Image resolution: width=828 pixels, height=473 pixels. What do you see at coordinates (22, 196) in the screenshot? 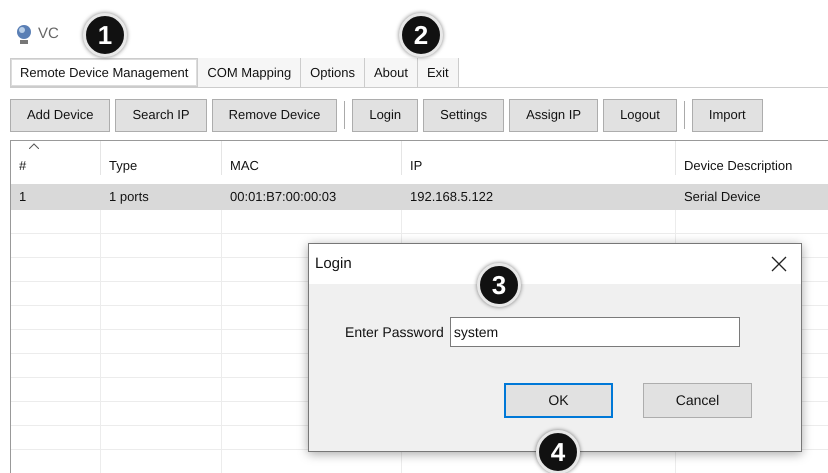
I see `table-cell: 1` at bounding box center [22, 196].